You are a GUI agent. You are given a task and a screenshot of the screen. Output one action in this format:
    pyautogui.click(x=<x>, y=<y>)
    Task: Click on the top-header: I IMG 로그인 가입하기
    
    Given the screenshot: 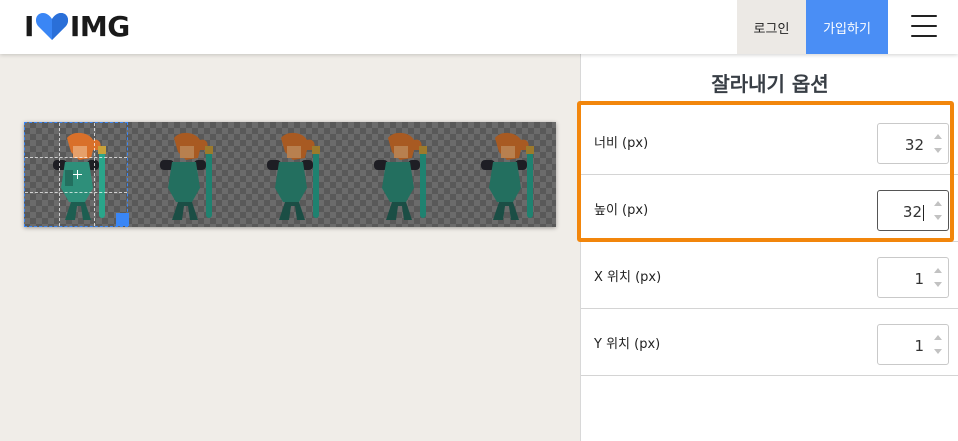 What is the action you would take?
    pyautogui.click(x=479, y=27)
    